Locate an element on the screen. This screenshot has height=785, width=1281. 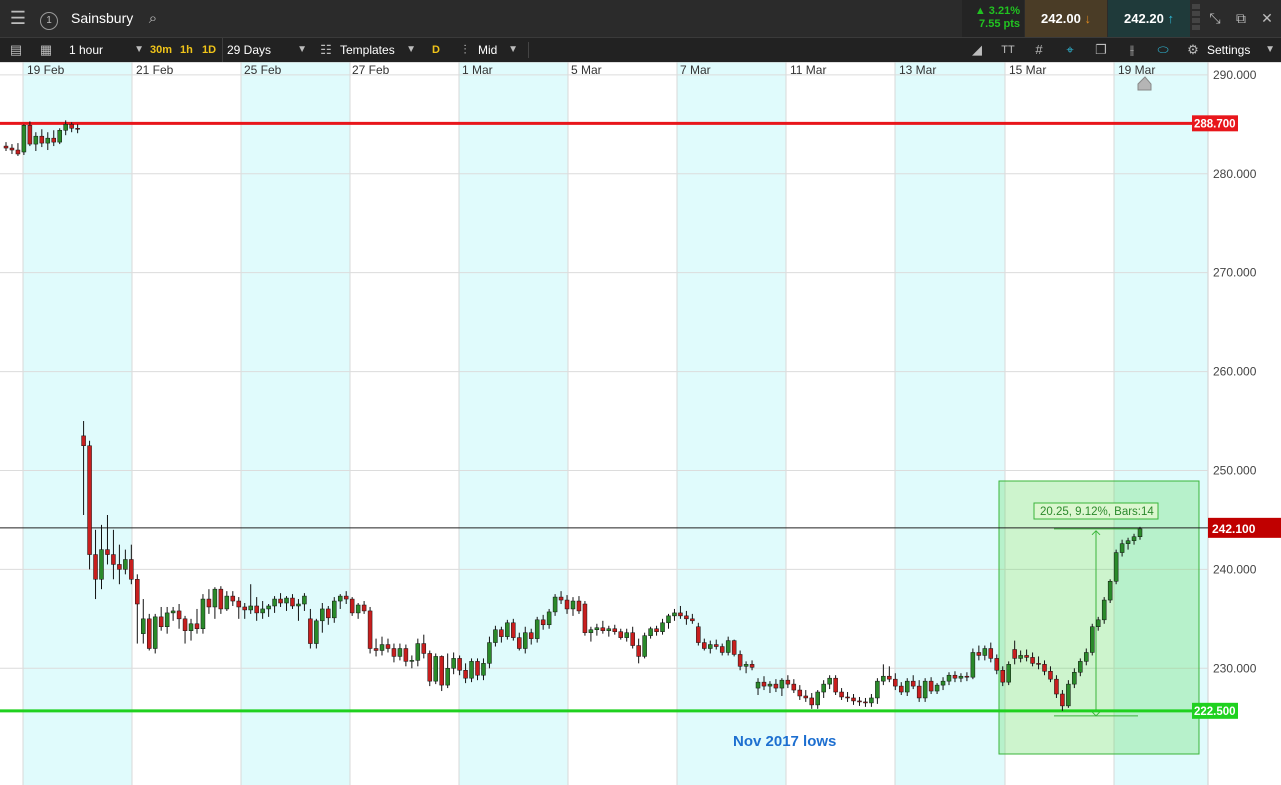
sell-price: 242.00 is located at coordinates (1061, 18).